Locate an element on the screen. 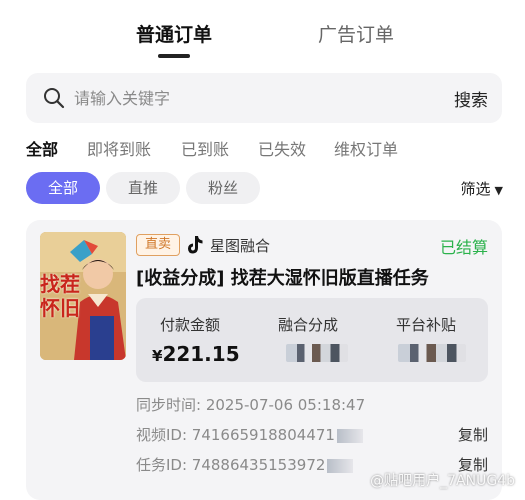  split-label: 融合分成 is located at coordinates (308, 325).